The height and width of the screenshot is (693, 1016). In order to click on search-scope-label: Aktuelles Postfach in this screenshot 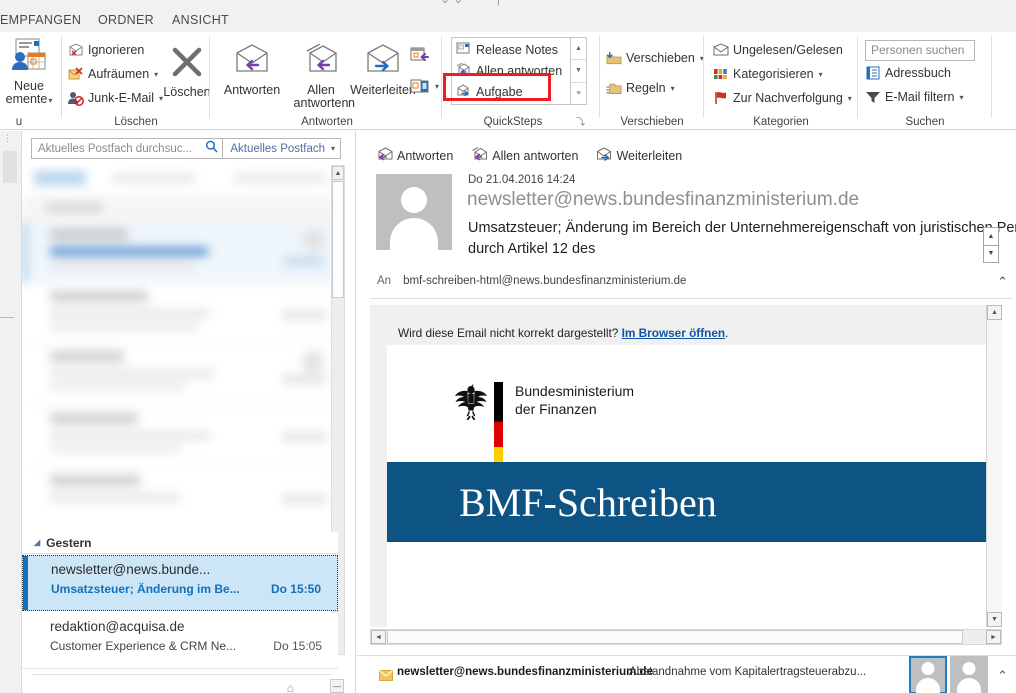, I will do `click(277, 148)`.